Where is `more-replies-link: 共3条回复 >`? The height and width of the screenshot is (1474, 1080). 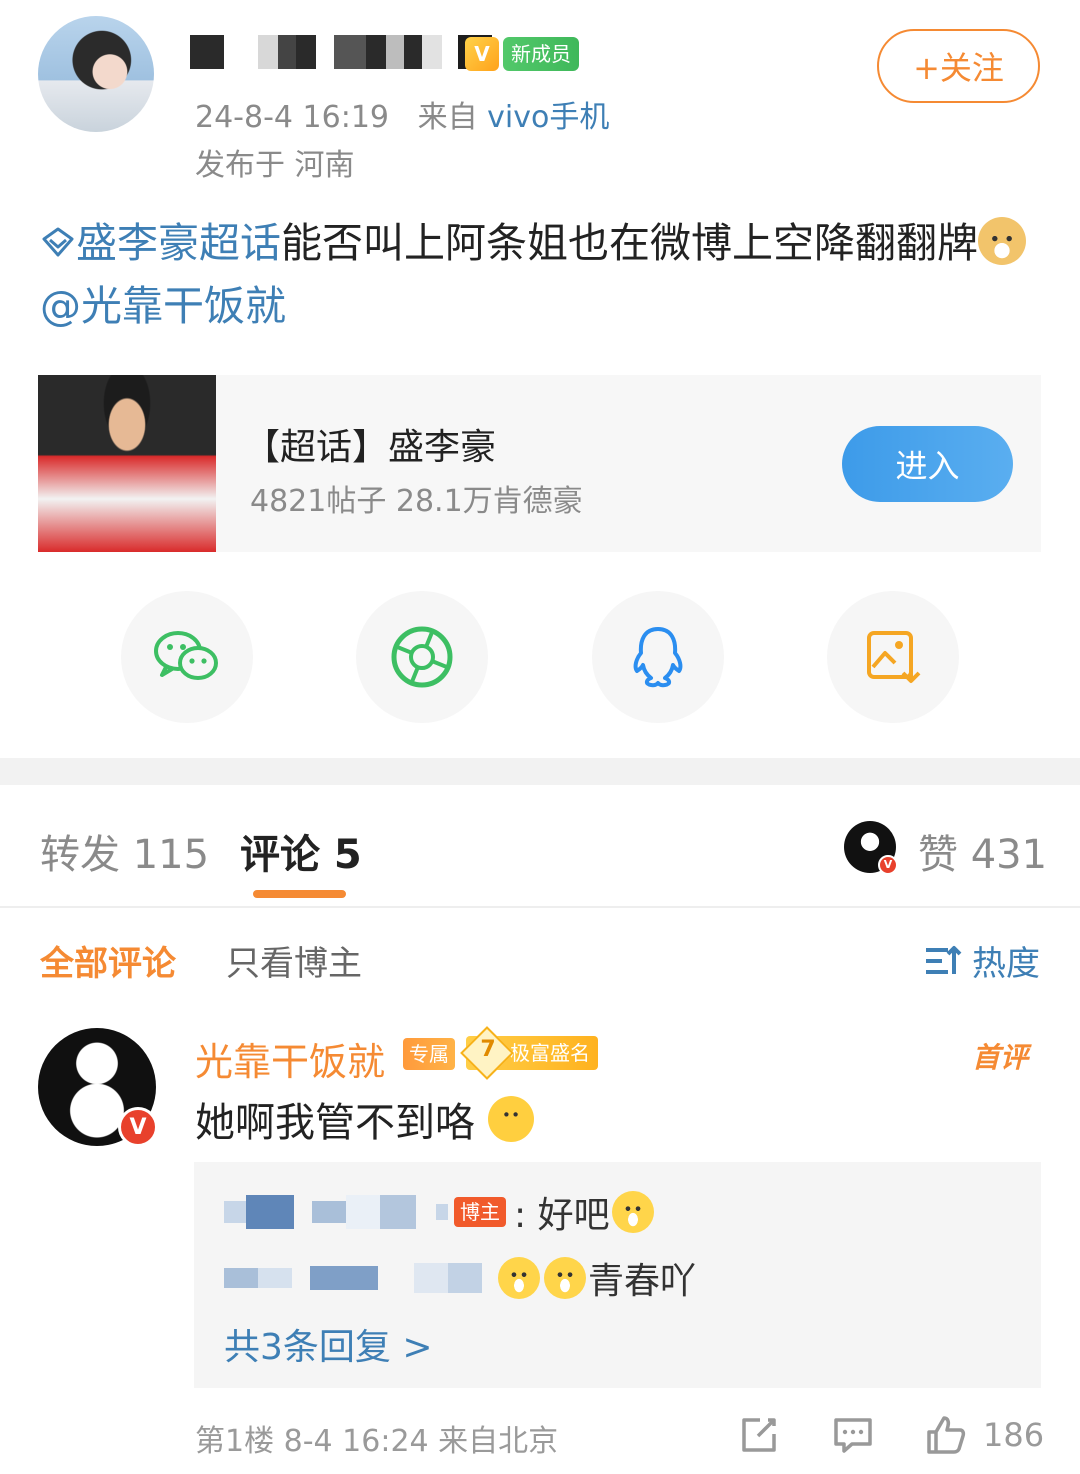 more-replies-link: 共3条回复 > is located at coordinates (328, 1344).